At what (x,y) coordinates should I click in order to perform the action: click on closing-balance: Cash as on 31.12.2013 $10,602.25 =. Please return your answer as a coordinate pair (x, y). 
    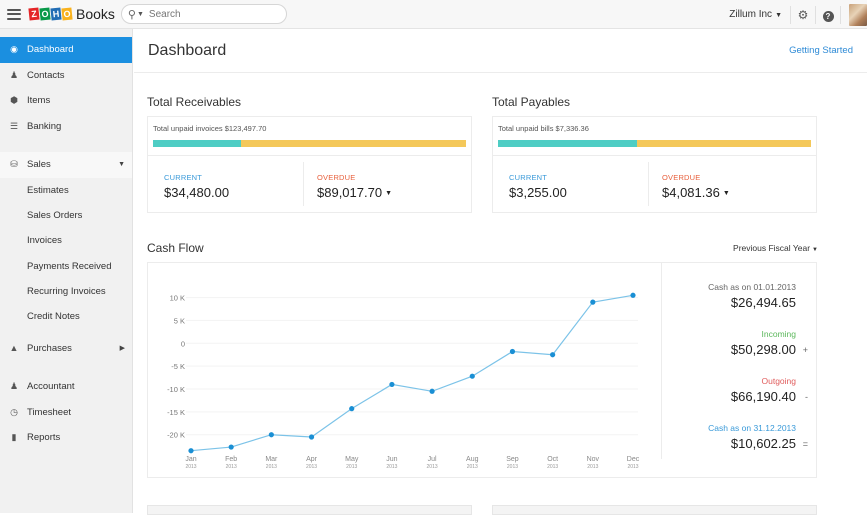
    Looking at the image, I should click on (758, 437).